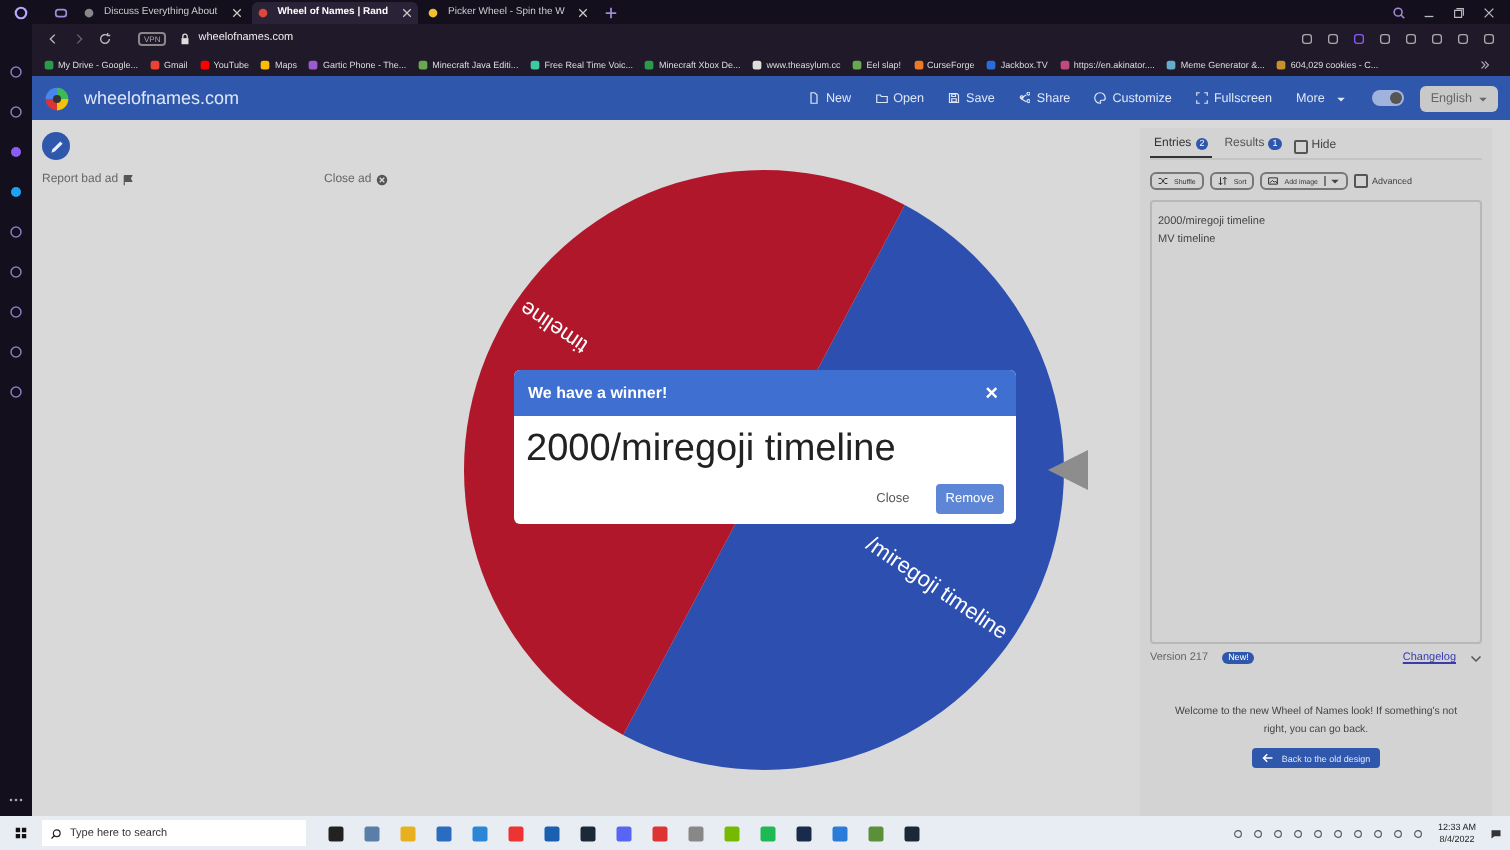 The width and height of the screenshot is (1510, 850). What do you see at coordinates (1485, 64) in the screenshot?
I see `chevron-right-icon` at bounding box center [1485, 64].